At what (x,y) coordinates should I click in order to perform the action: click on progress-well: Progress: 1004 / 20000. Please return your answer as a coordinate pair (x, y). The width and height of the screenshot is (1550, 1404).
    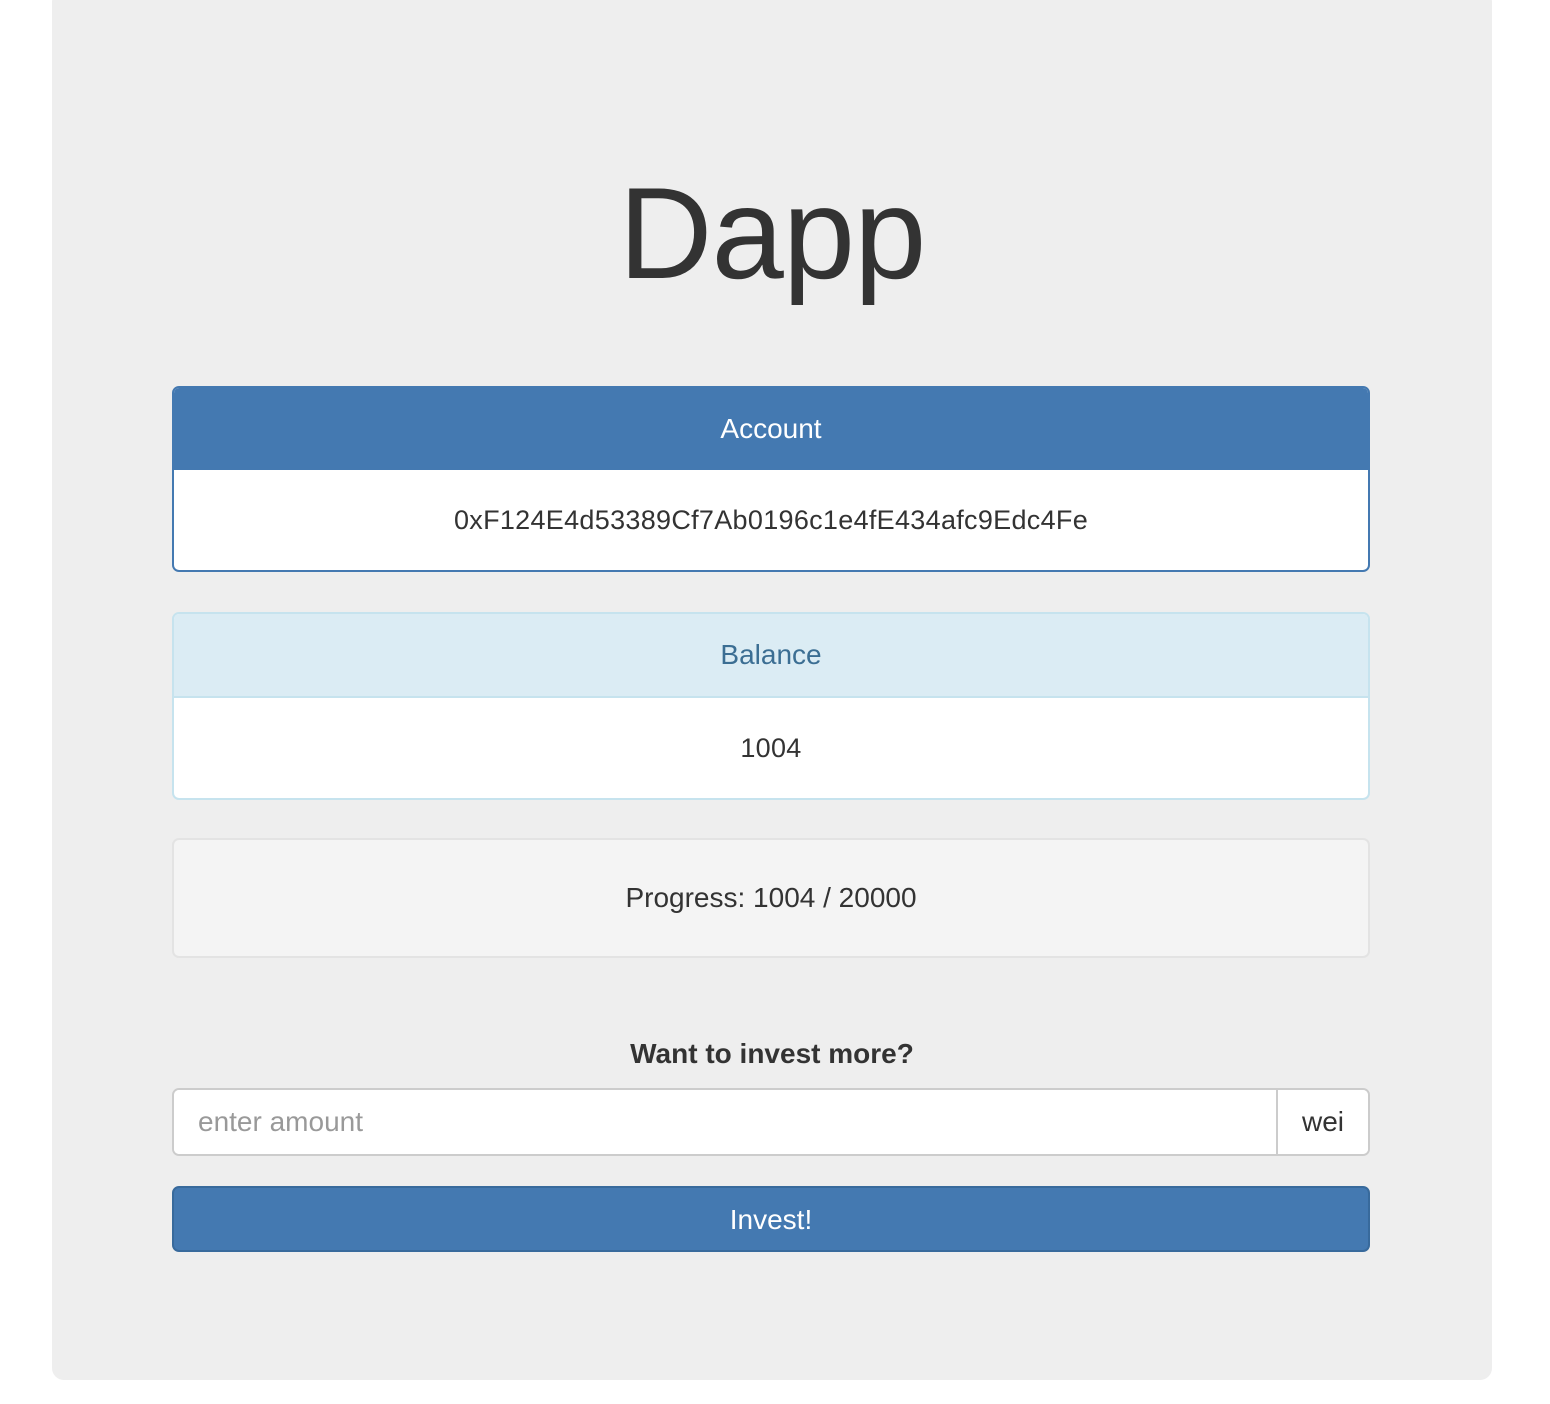
    Looking at the image, I should click on (771, 898).